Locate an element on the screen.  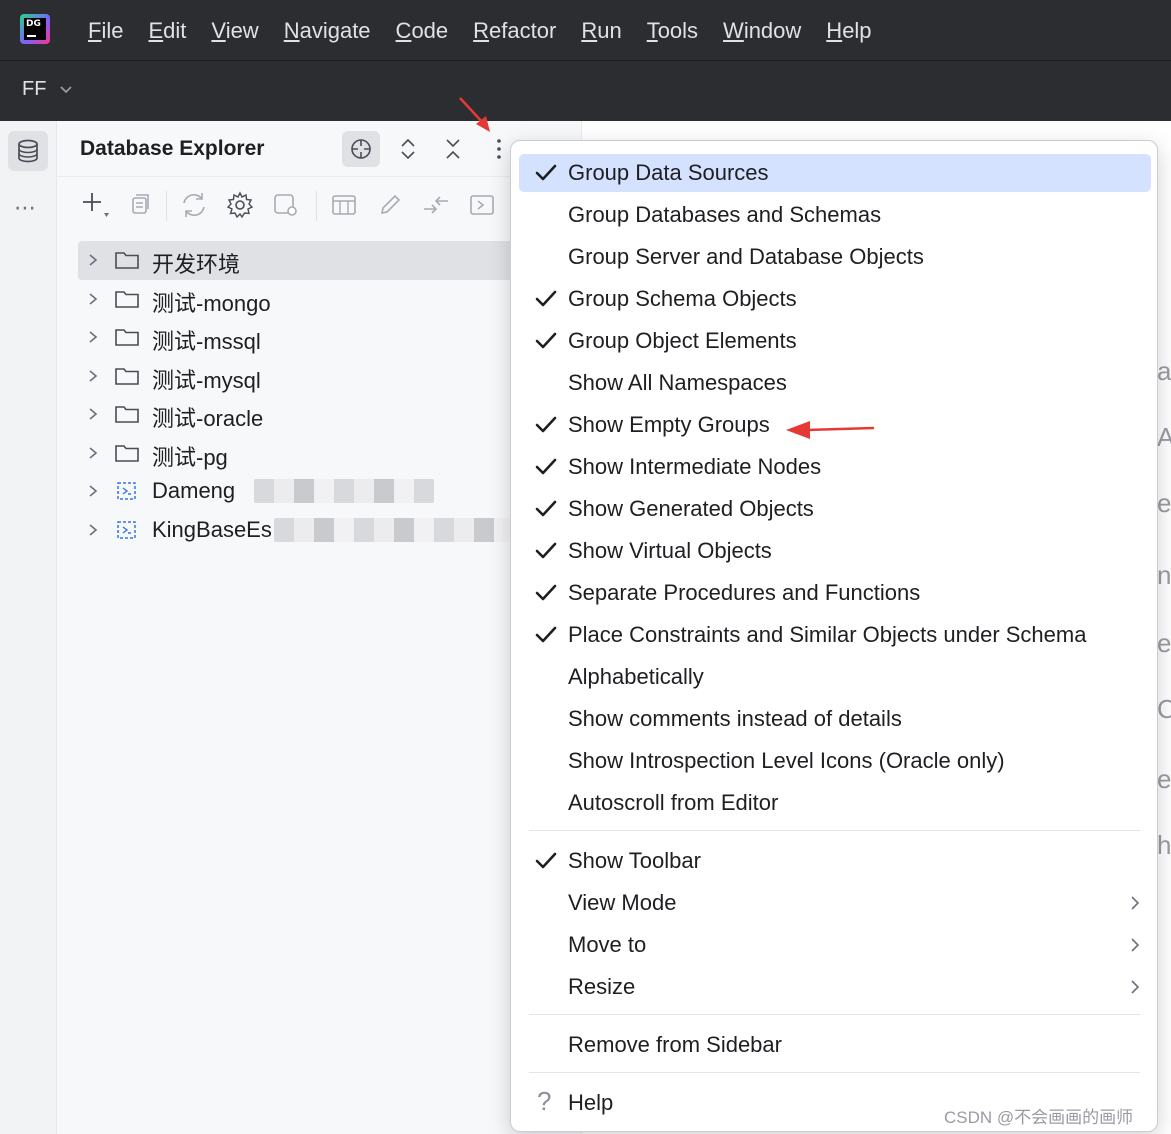
crosshair-icon is located at coordinates (361, 149).